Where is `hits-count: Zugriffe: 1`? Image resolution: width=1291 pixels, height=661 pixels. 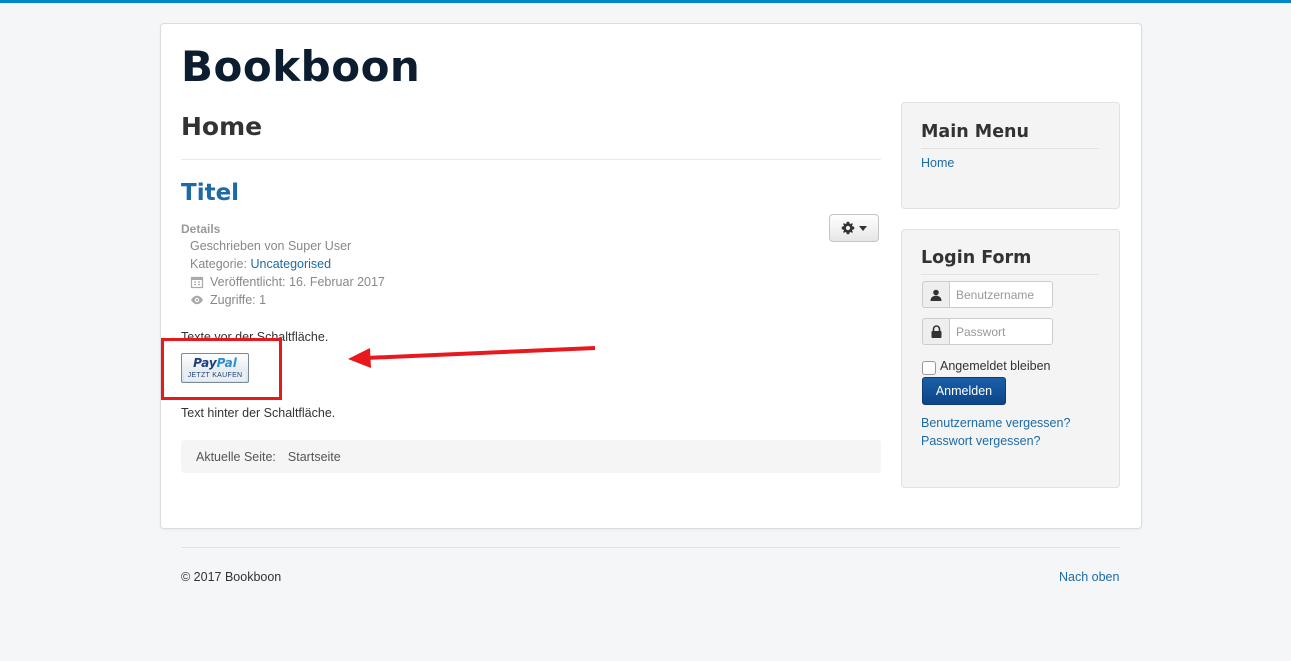
hits-count: Zugriffe: 1 is located at coordinates (238, 300).